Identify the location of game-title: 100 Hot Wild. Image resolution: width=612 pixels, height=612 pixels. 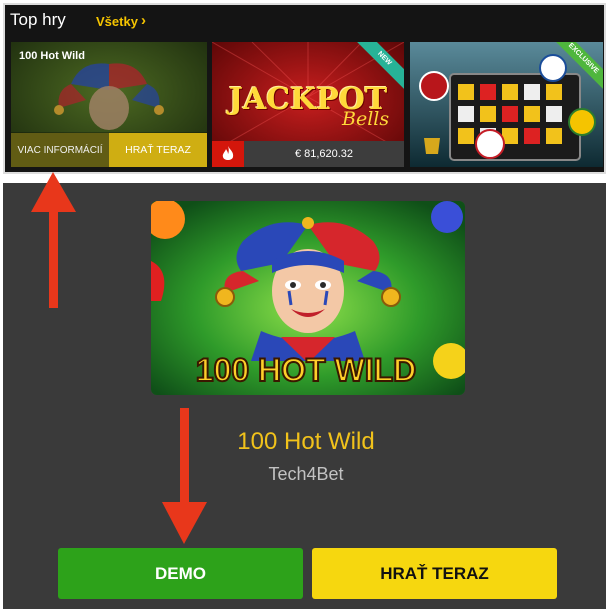
(306, 441).